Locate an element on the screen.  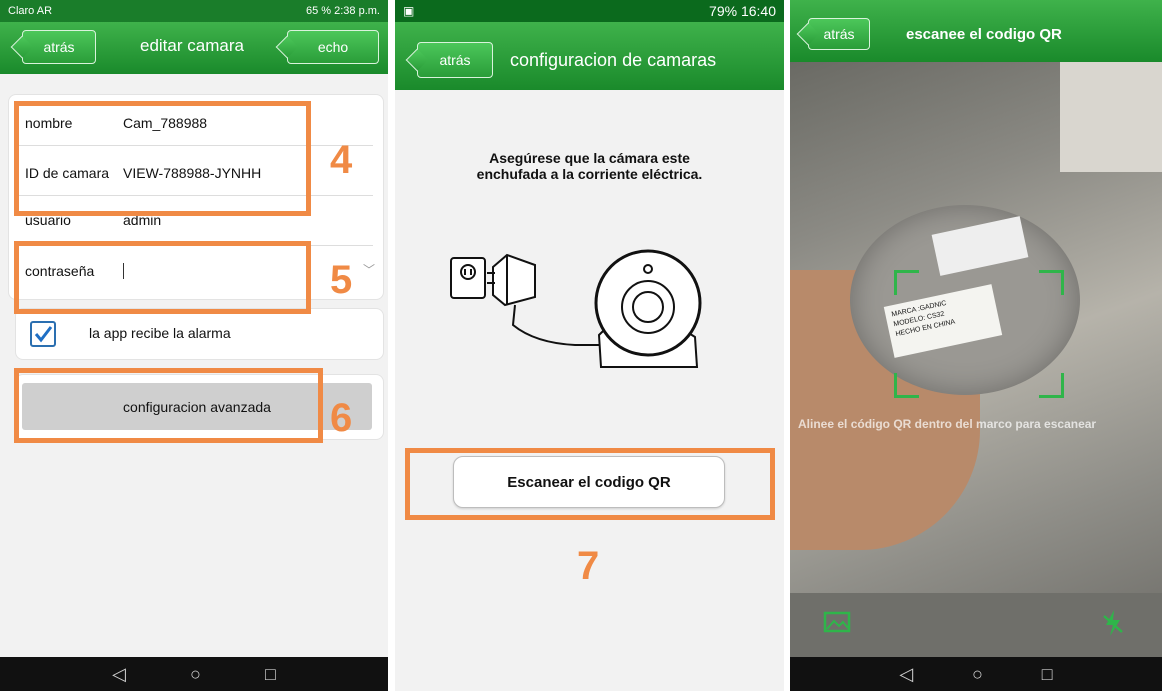
carrier-label: Claro AR is located at coordinates (30, 11).